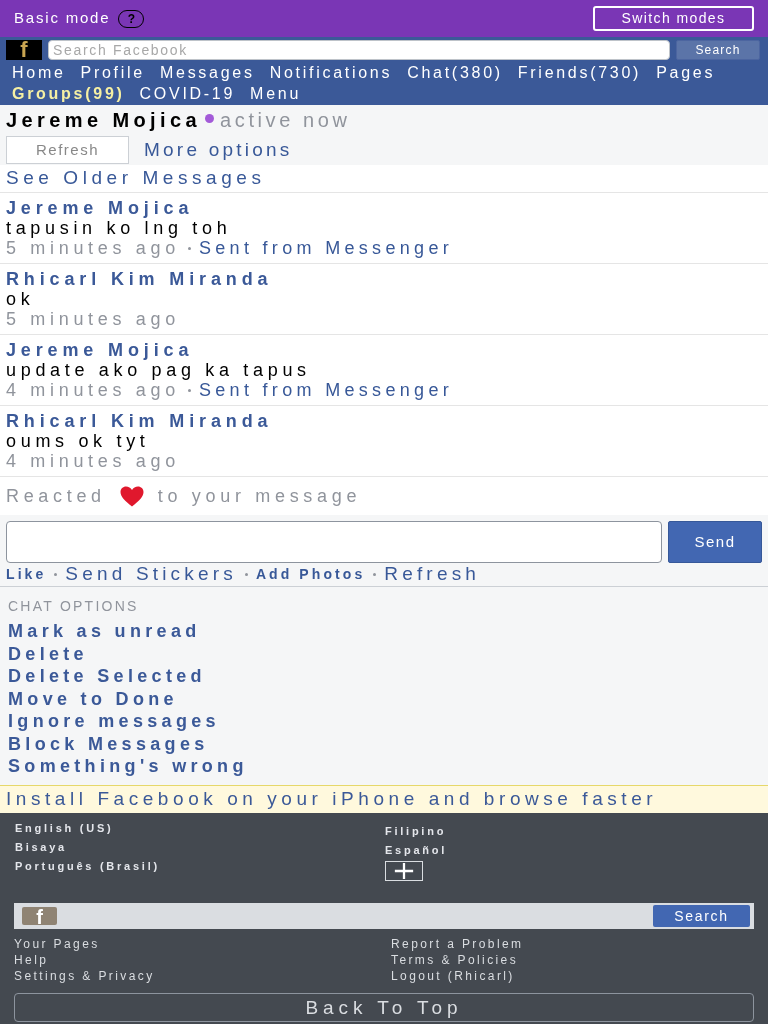 The width and height of the screenshot is (768, 1024). I want to click on chat-option-link: Move to Done, so click(93, 698).